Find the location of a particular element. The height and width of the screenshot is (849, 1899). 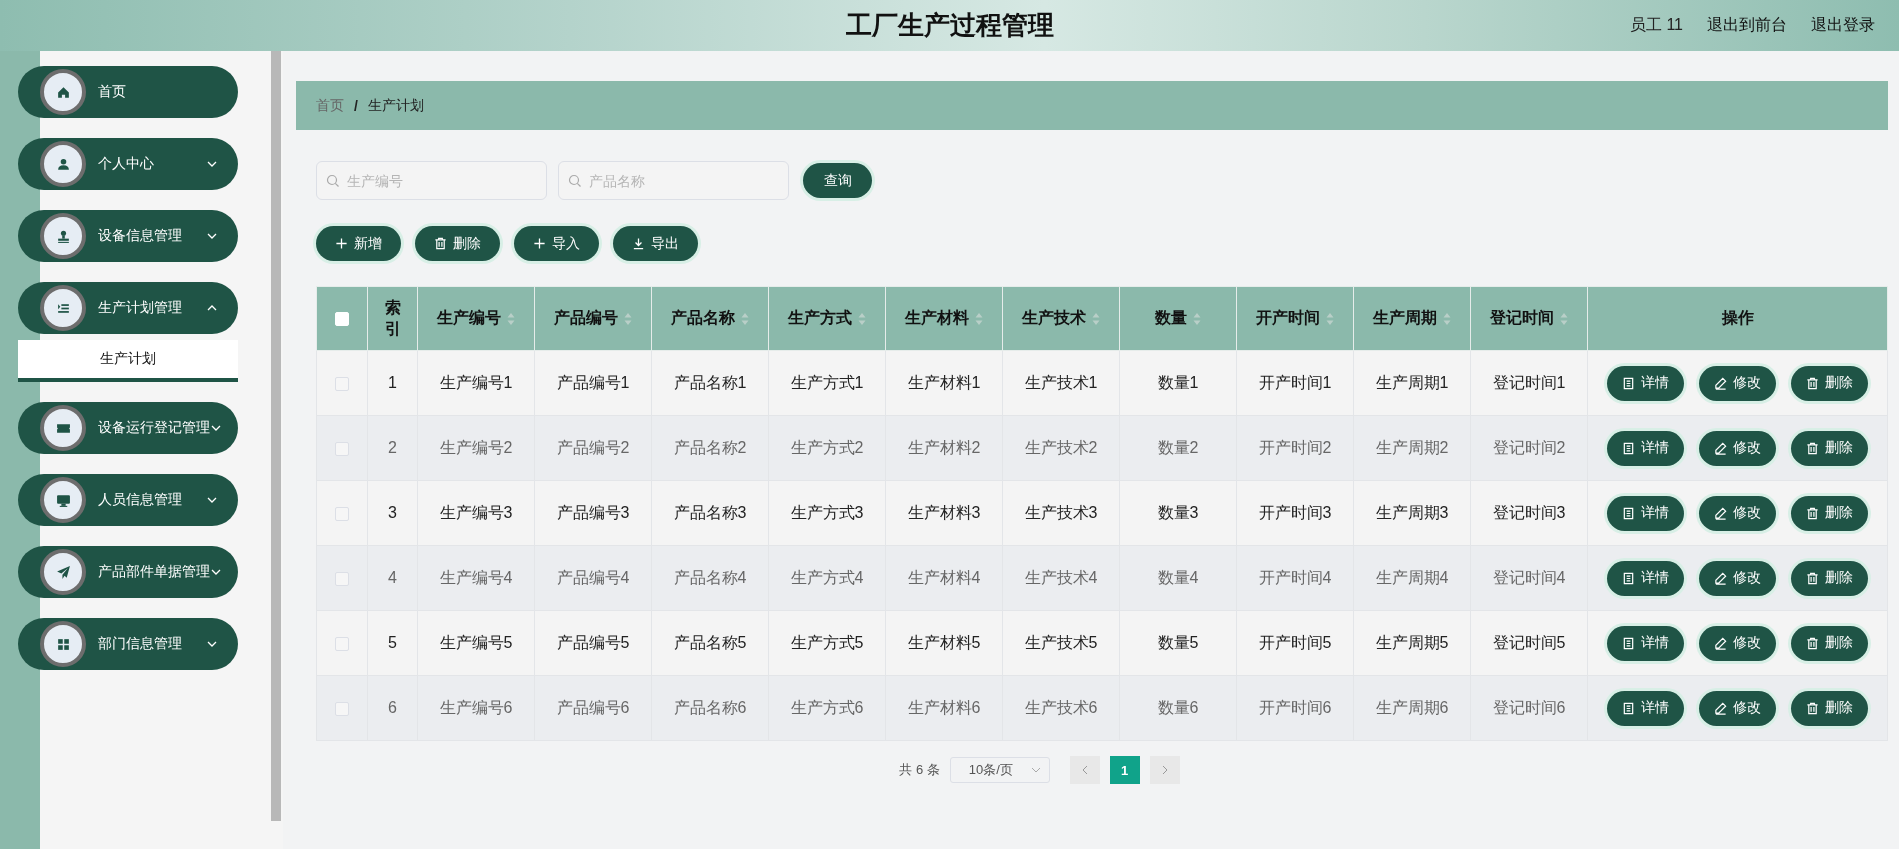

toolbar-button: 删除 is located at coordinates (457, 243).